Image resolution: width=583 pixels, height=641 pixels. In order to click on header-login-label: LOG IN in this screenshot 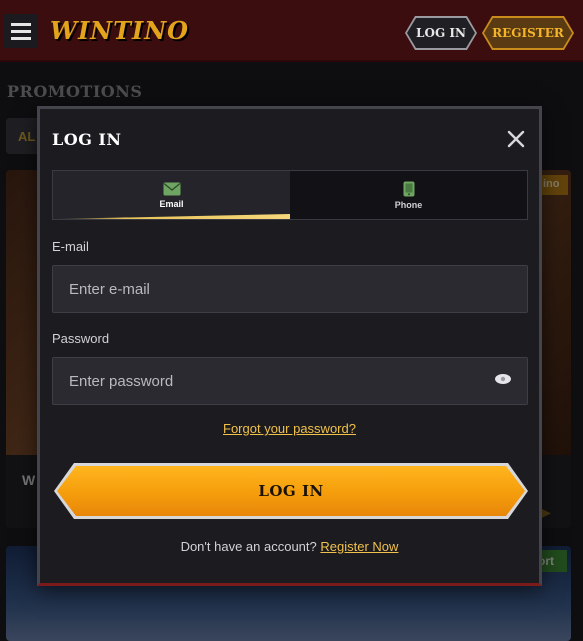, I will do `click(441, 33)`.